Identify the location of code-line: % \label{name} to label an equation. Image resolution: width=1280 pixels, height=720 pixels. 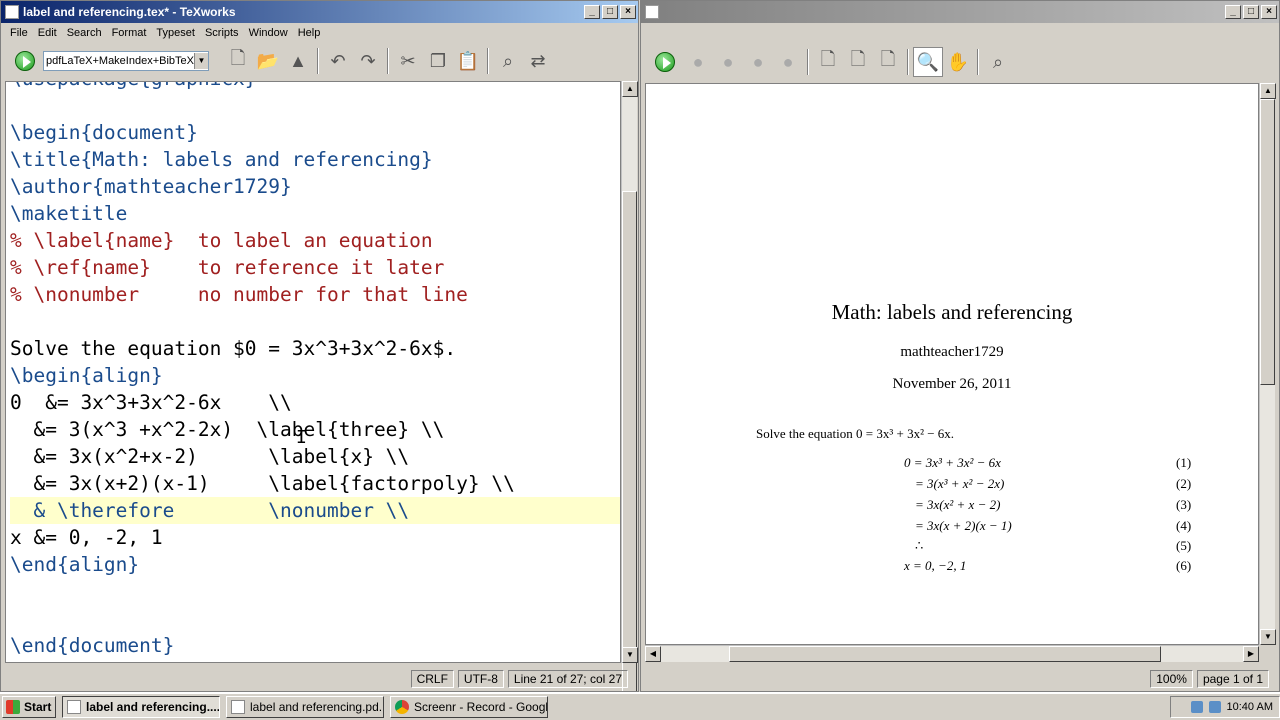
(315, 240).